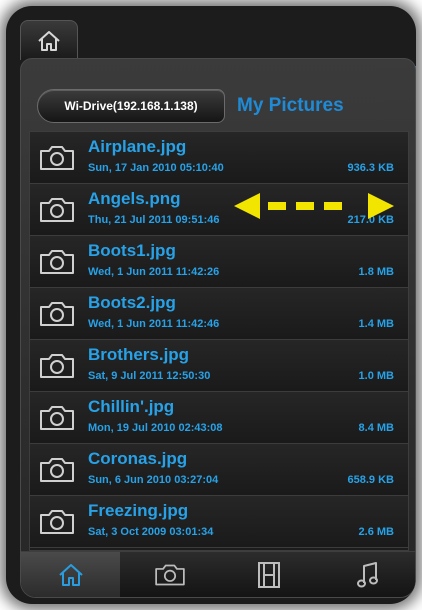  I want to click on music-note-icon, so click(367, 575).